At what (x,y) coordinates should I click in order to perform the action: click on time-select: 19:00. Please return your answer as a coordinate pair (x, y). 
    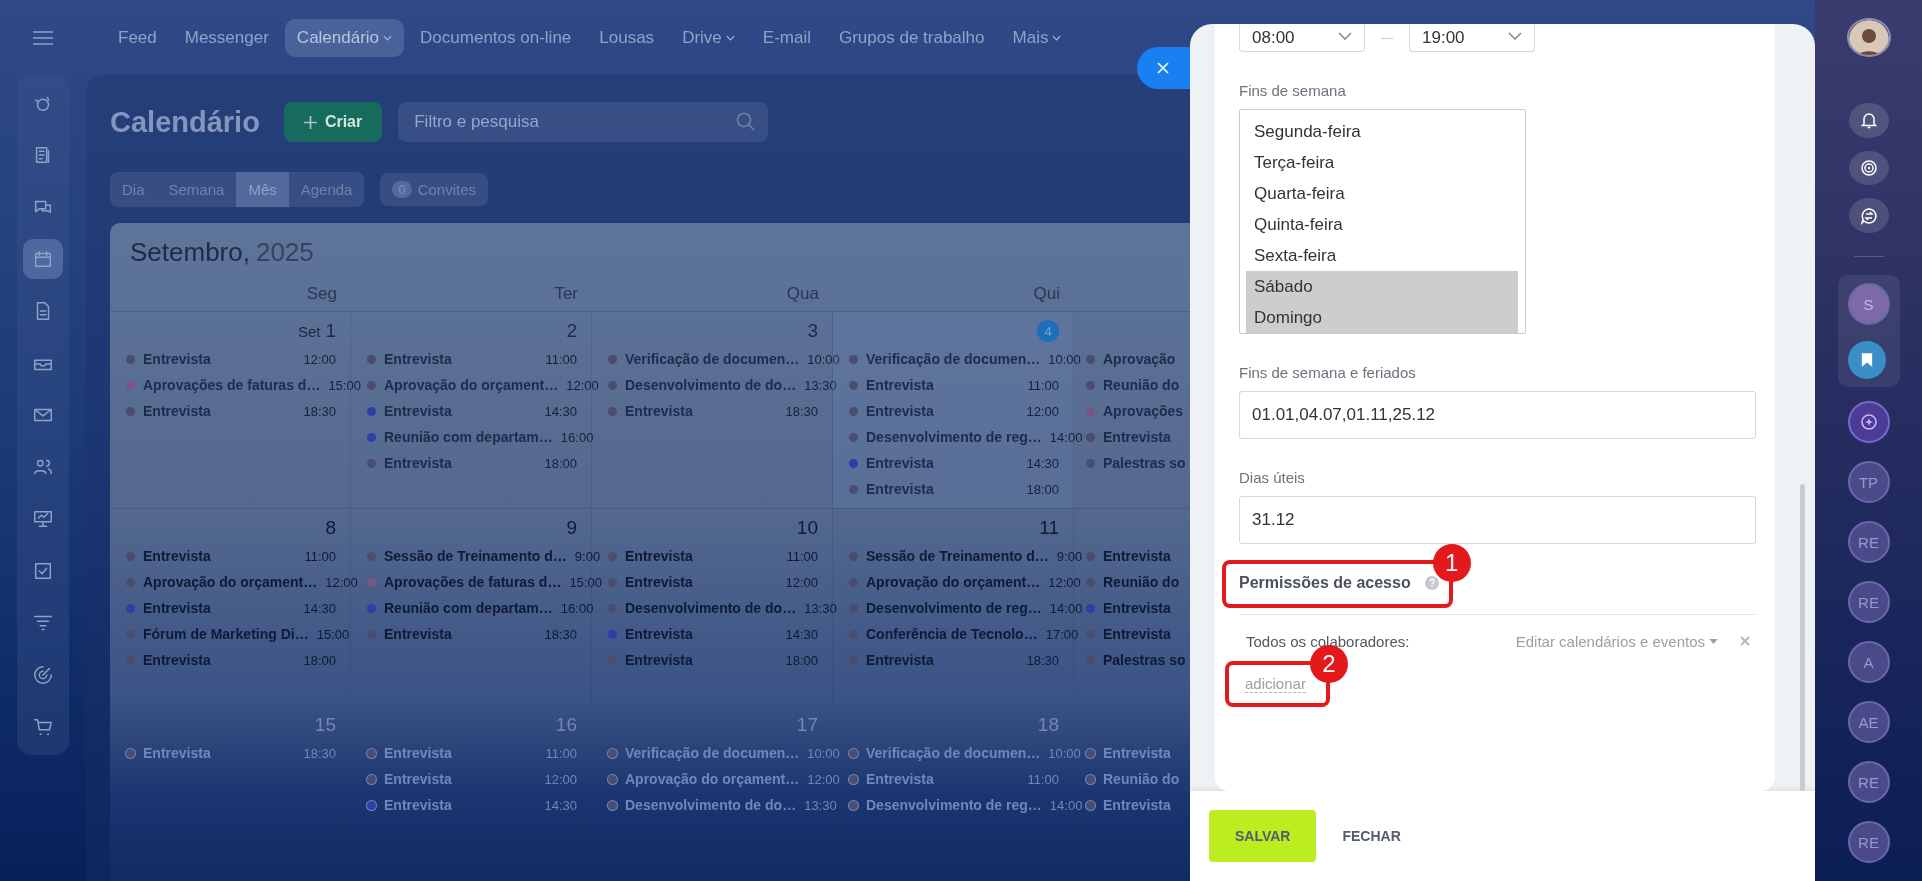
    Looking at the image, I should click on (1472, 38).